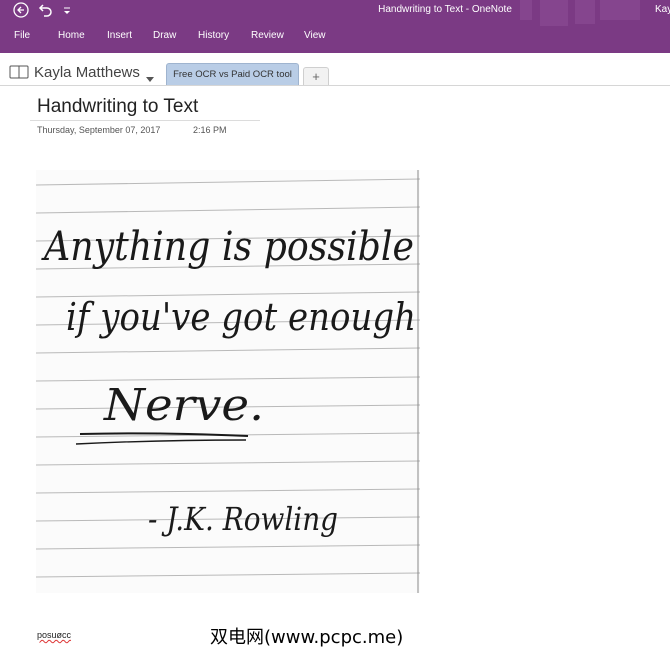 This screenshot has height=663, width=670. What do you see at coordinates (183, 405) in the screenshot?
I see `handwriting-line: Nerve.` at bounding box center [183, 405].